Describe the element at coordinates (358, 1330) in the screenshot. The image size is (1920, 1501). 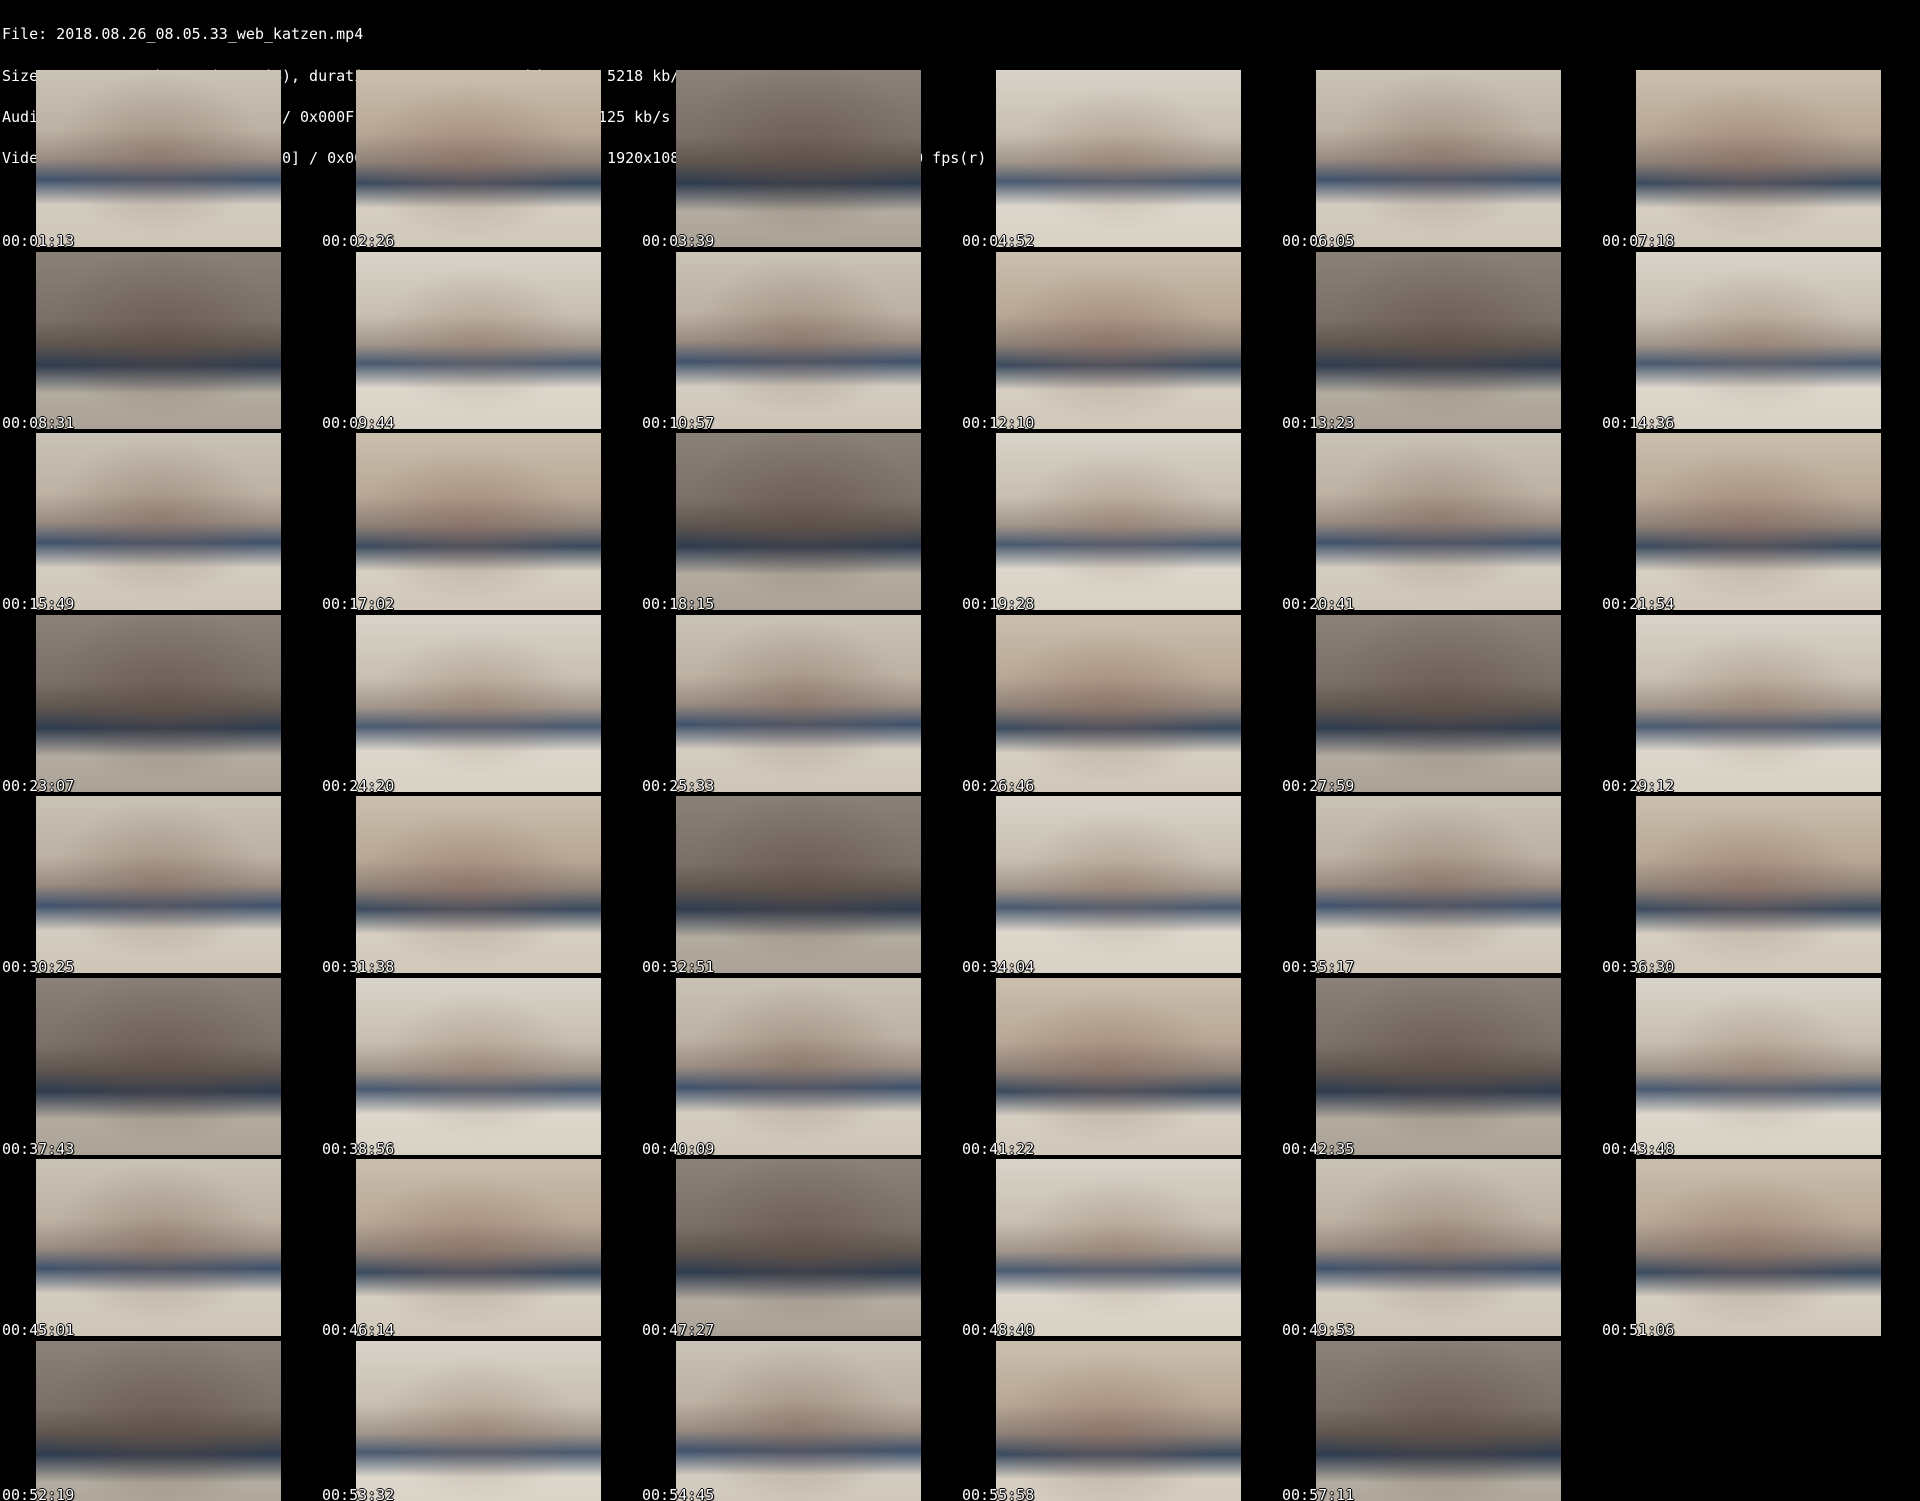
I see `timestamp-label: 00:46:14` at that location.